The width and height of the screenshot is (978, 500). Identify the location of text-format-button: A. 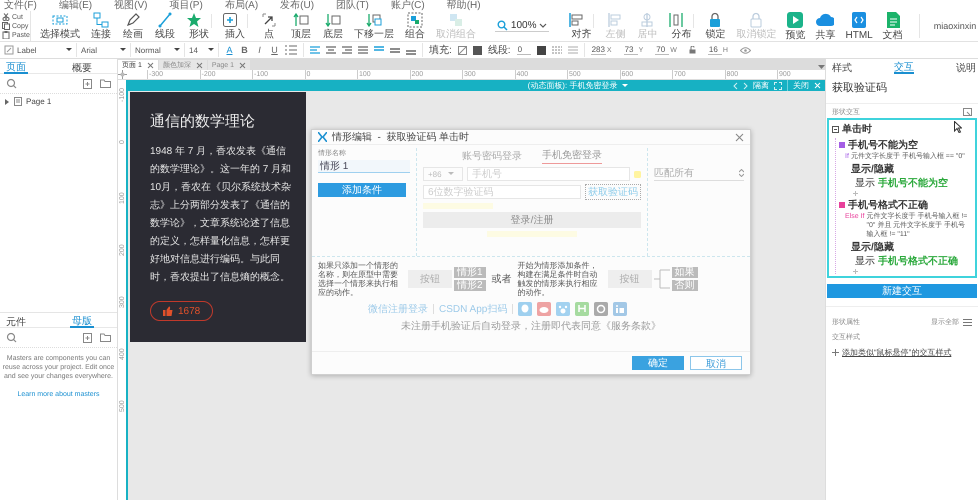
(229, 50).